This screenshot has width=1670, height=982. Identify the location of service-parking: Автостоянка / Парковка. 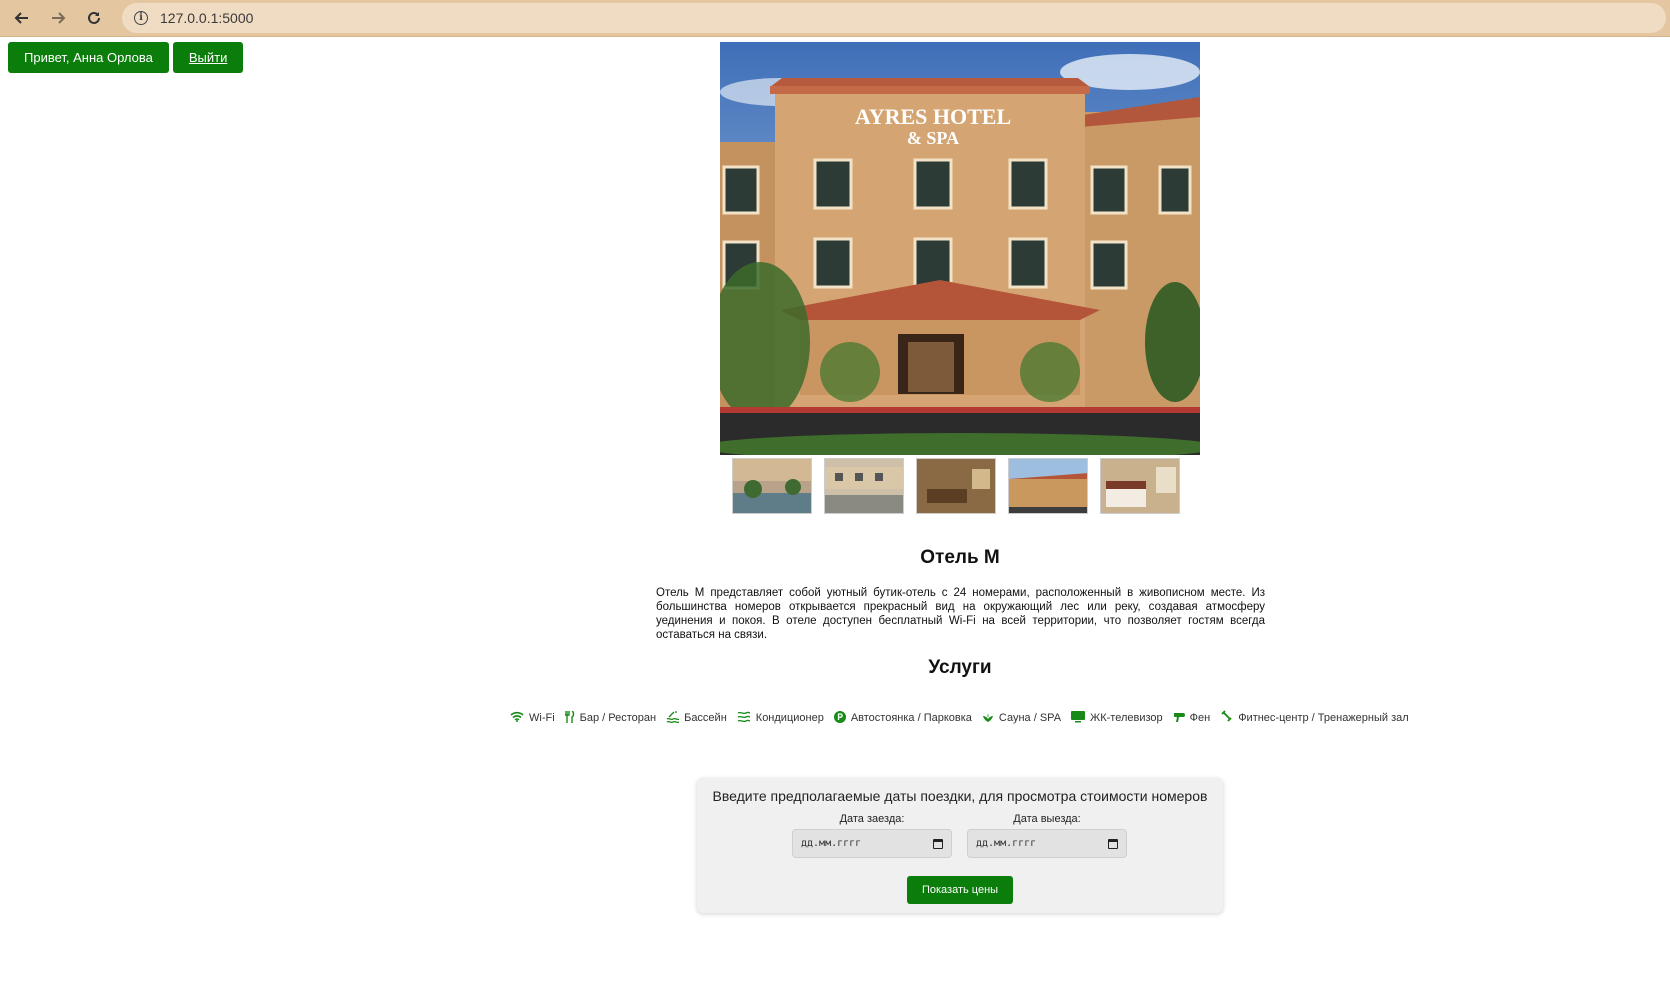
(902, 718).